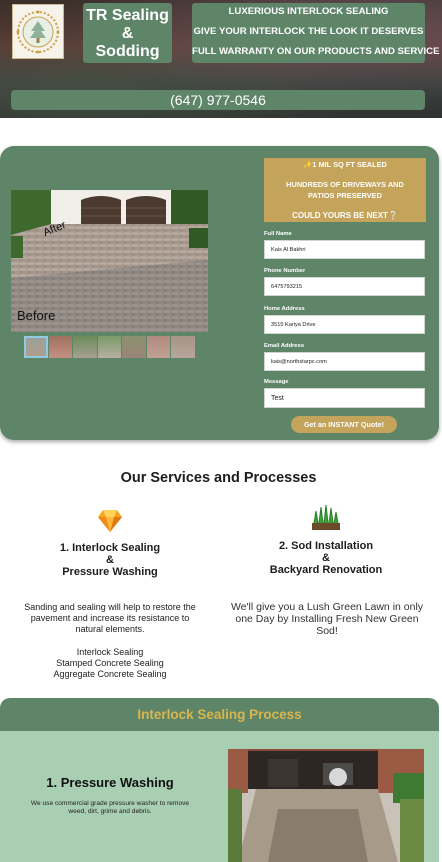 The width and height of the screenshot is (442, 862). I want to click on step-description-line-2: weed, dirt, grime and debris., so click(110, 811).